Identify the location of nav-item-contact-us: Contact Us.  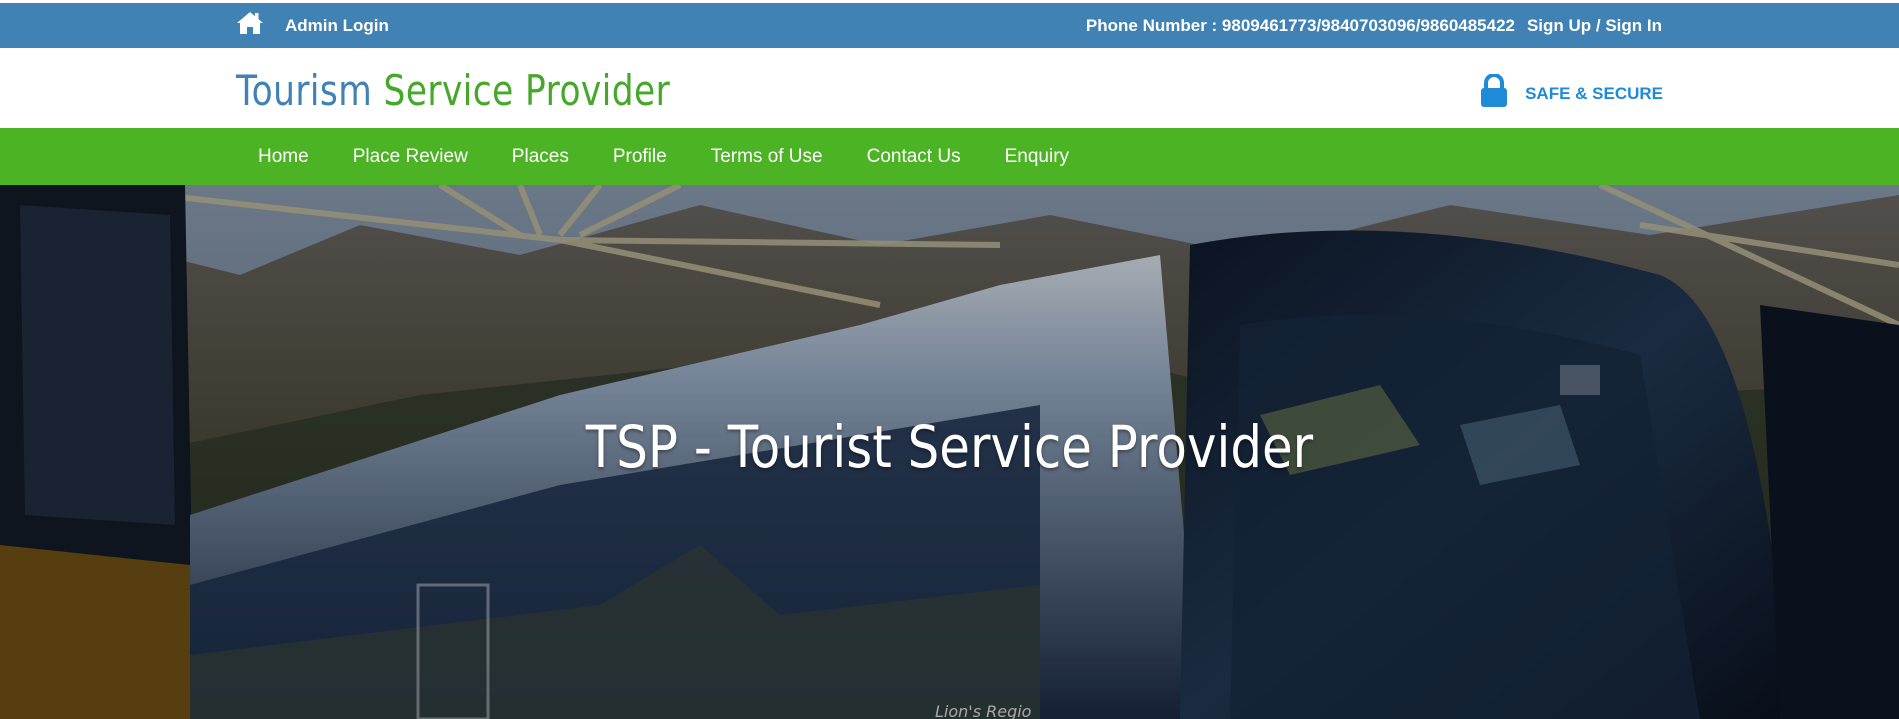
(914, 156).